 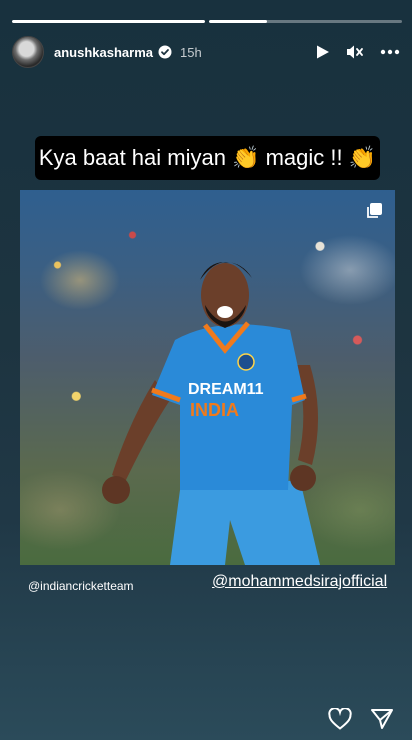 What do you see at coordinates (191, 52) in the screenshot?
I see `timestamp: 15h` at bounding box center [191, 52].